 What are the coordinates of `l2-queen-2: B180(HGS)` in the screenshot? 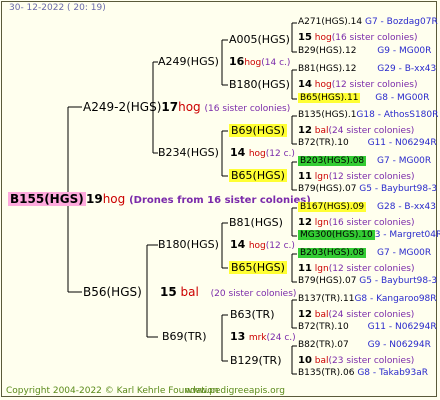 It's located at (188, 244).